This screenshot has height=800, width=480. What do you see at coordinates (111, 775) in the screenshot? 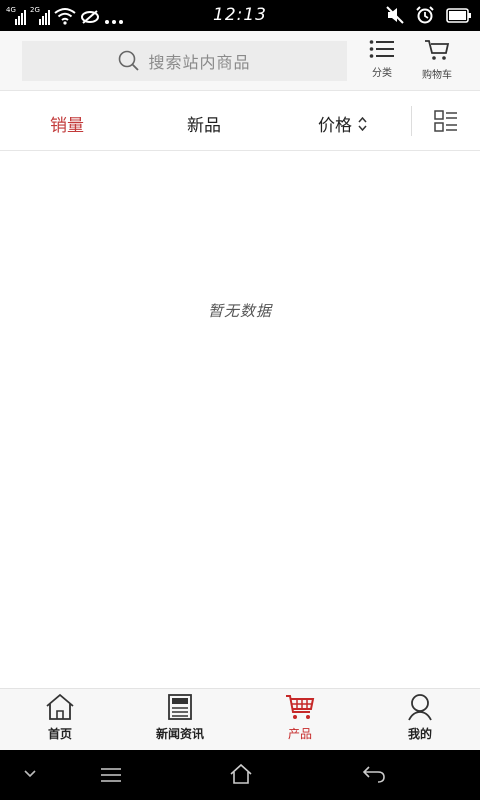
I see `menu-icon` at bounding box center [111, 775].